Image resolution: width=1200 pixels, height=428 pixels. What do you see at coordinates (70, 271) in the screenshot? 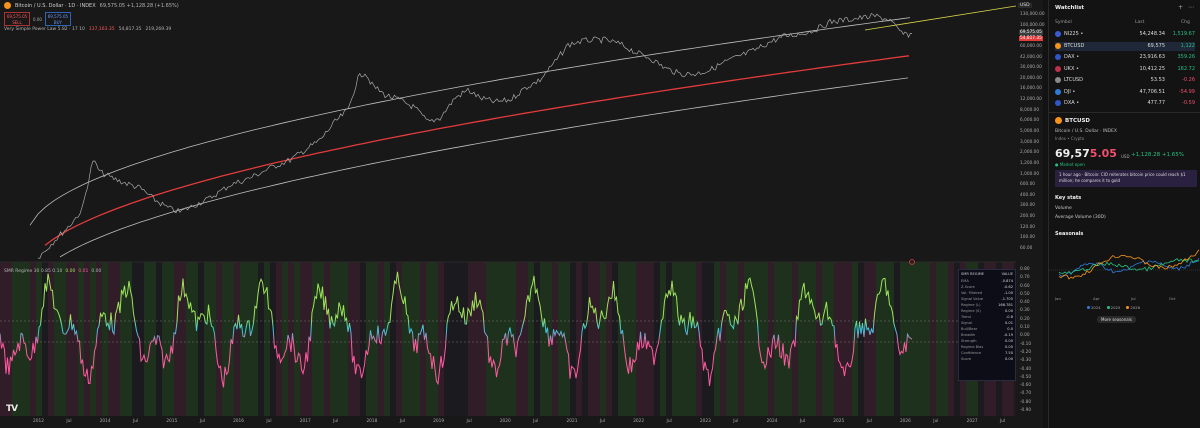
I see `oscillator-value-1: 0.00` at bounding box center [70, 271].